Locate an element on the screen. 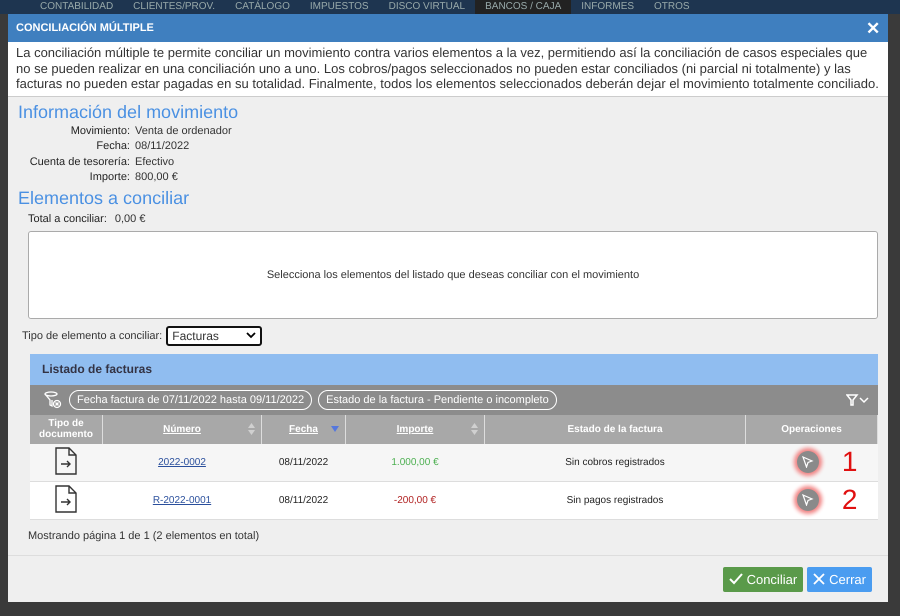 Image resolution: width=900 pixels, height=616 pixels. step-number: 1 is located at coordinates (850, 461).